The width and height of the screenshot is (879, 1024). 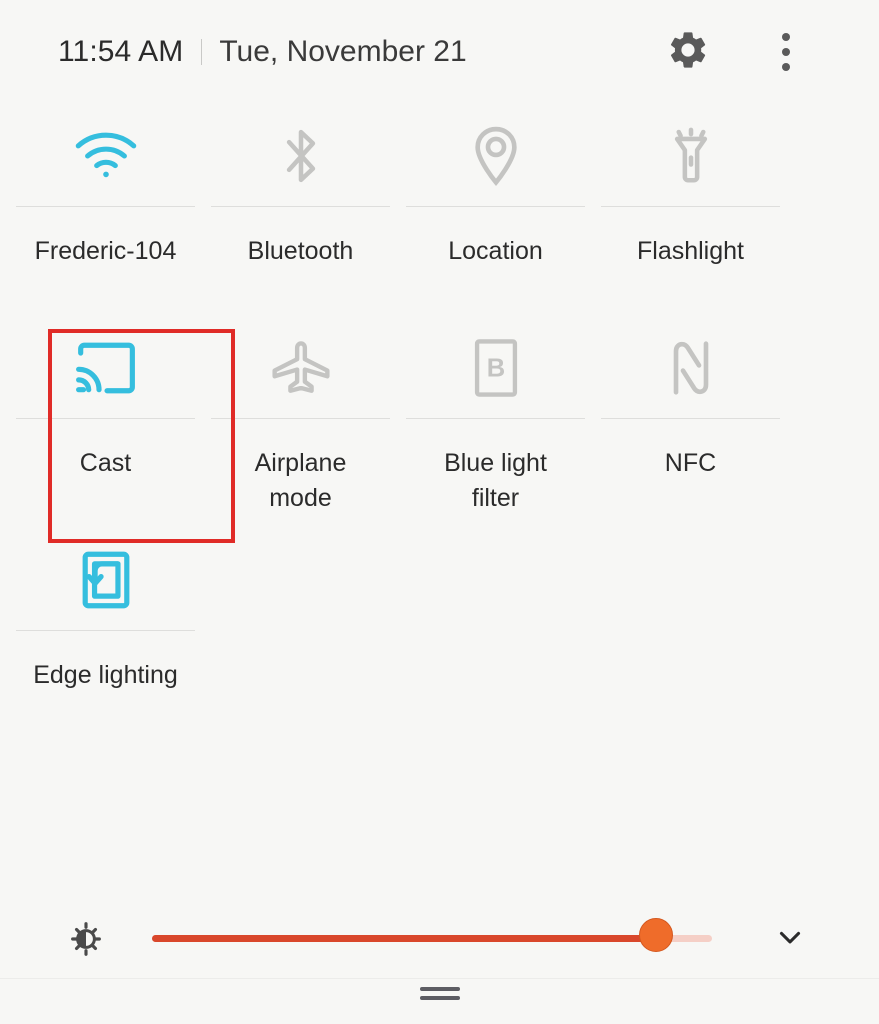 I want to click on nfc-icon, so click(x=691, y=370).